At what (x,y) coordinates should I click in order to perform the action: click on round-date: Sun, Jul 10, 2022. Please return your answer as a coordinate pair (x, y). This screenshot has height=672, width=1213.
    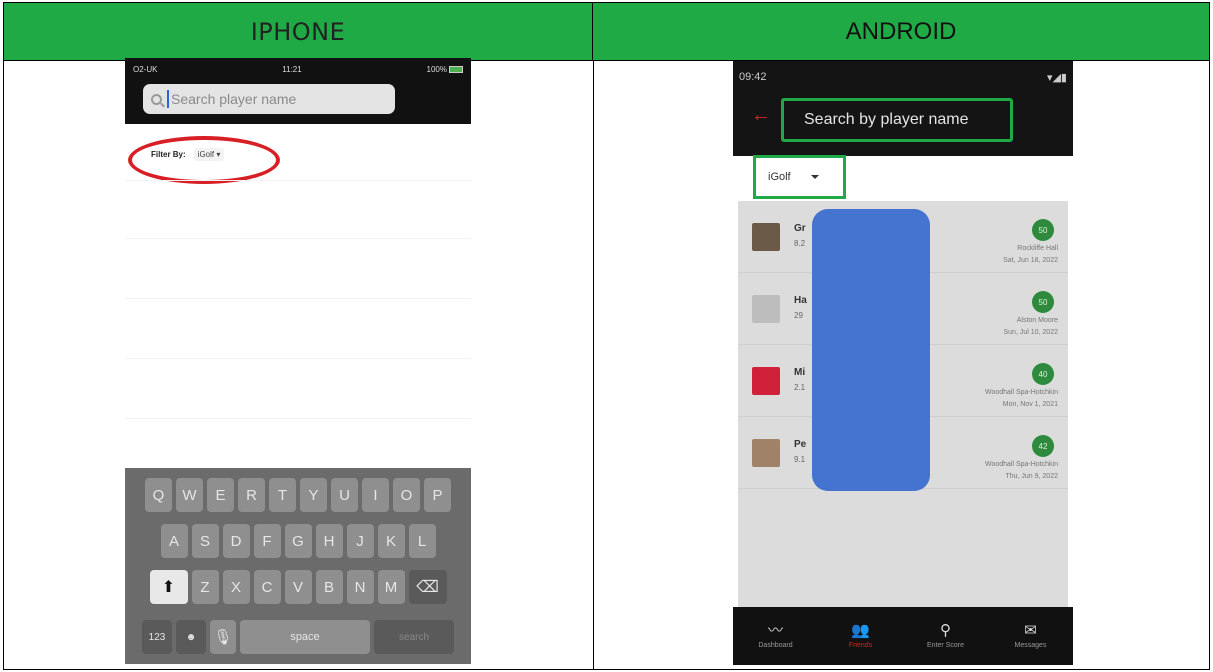
    Looking at the image, I should click on (1031, 332).